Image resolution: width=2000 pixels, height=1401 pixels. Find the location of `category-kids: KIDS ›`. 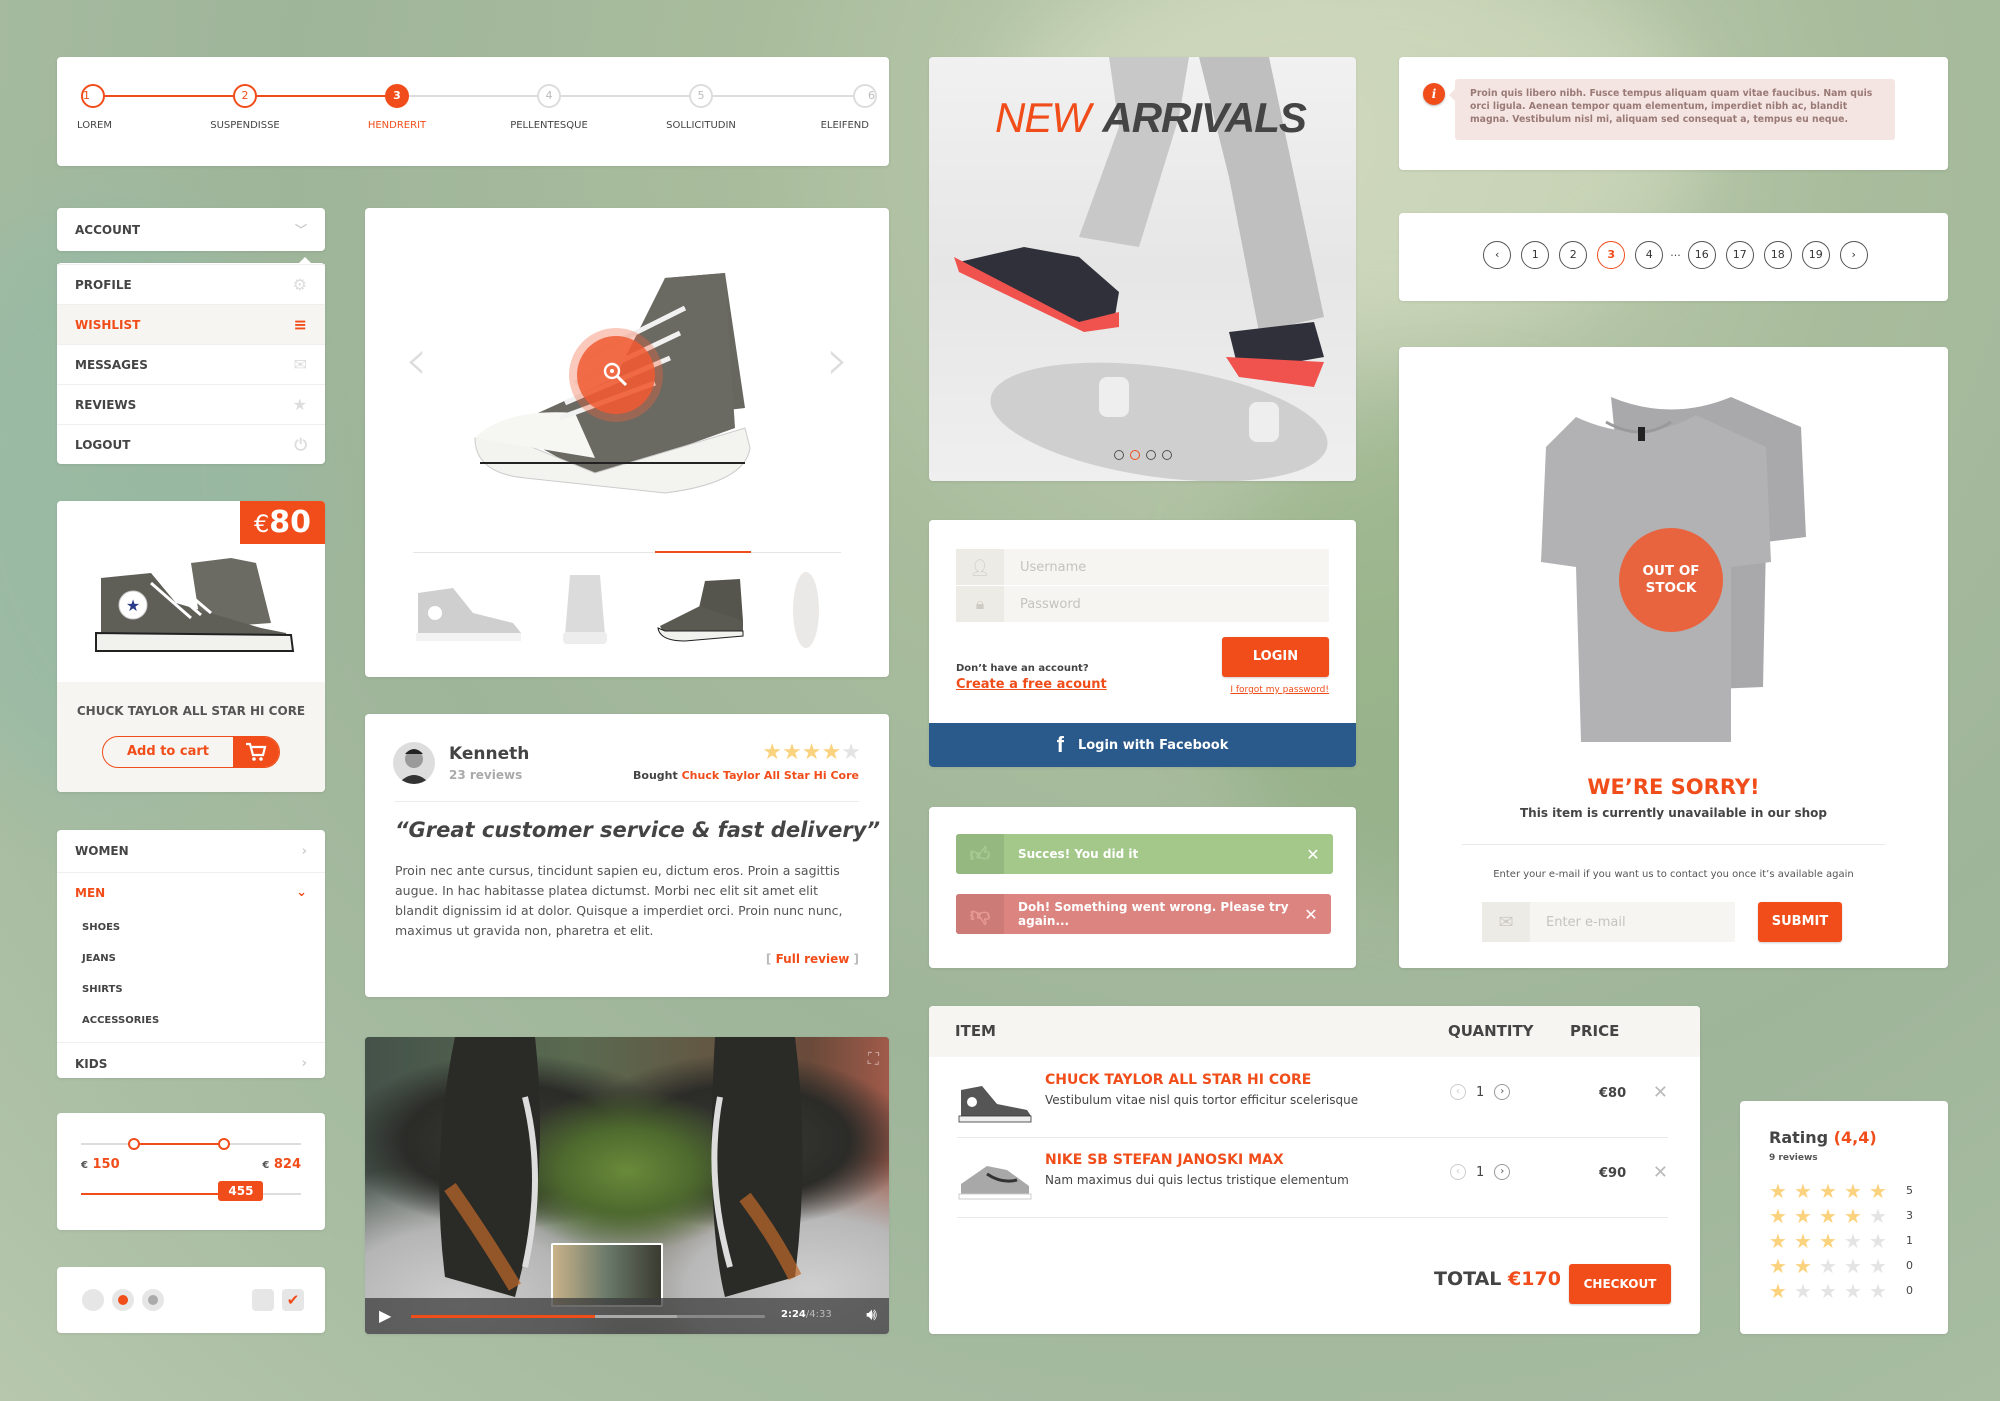

category-kids: KIDS › is located at coordinates (191, 1063).